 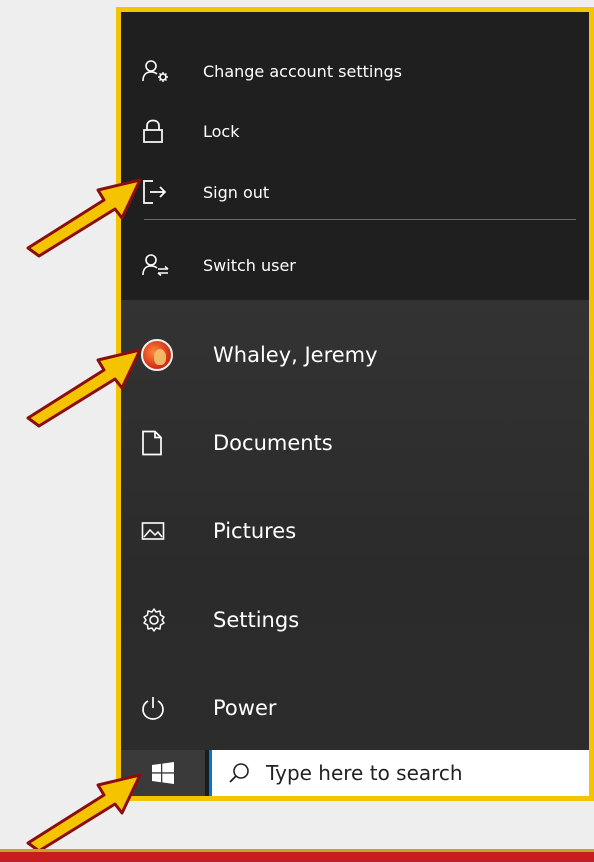 I want to click on search-input, so click(x=416, y=773).